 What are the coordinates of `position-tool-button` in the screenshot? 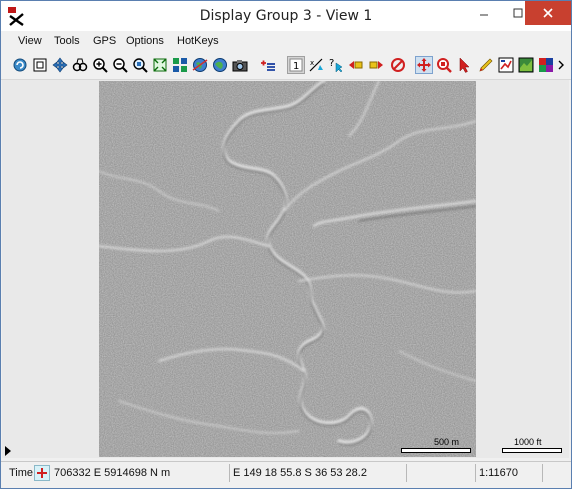 It's located at (42, 473).